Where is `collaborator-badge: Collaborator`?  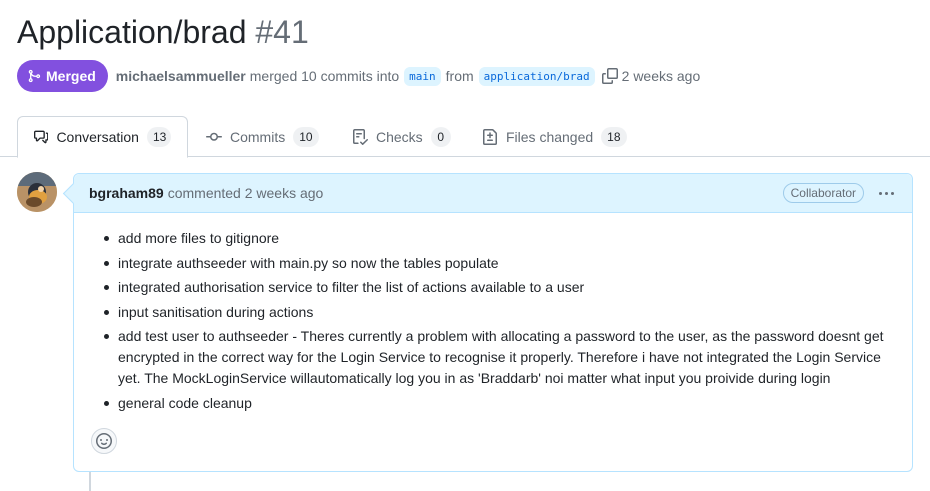 collaborator-badge: Collaborator is located at coordinates (823, 193).